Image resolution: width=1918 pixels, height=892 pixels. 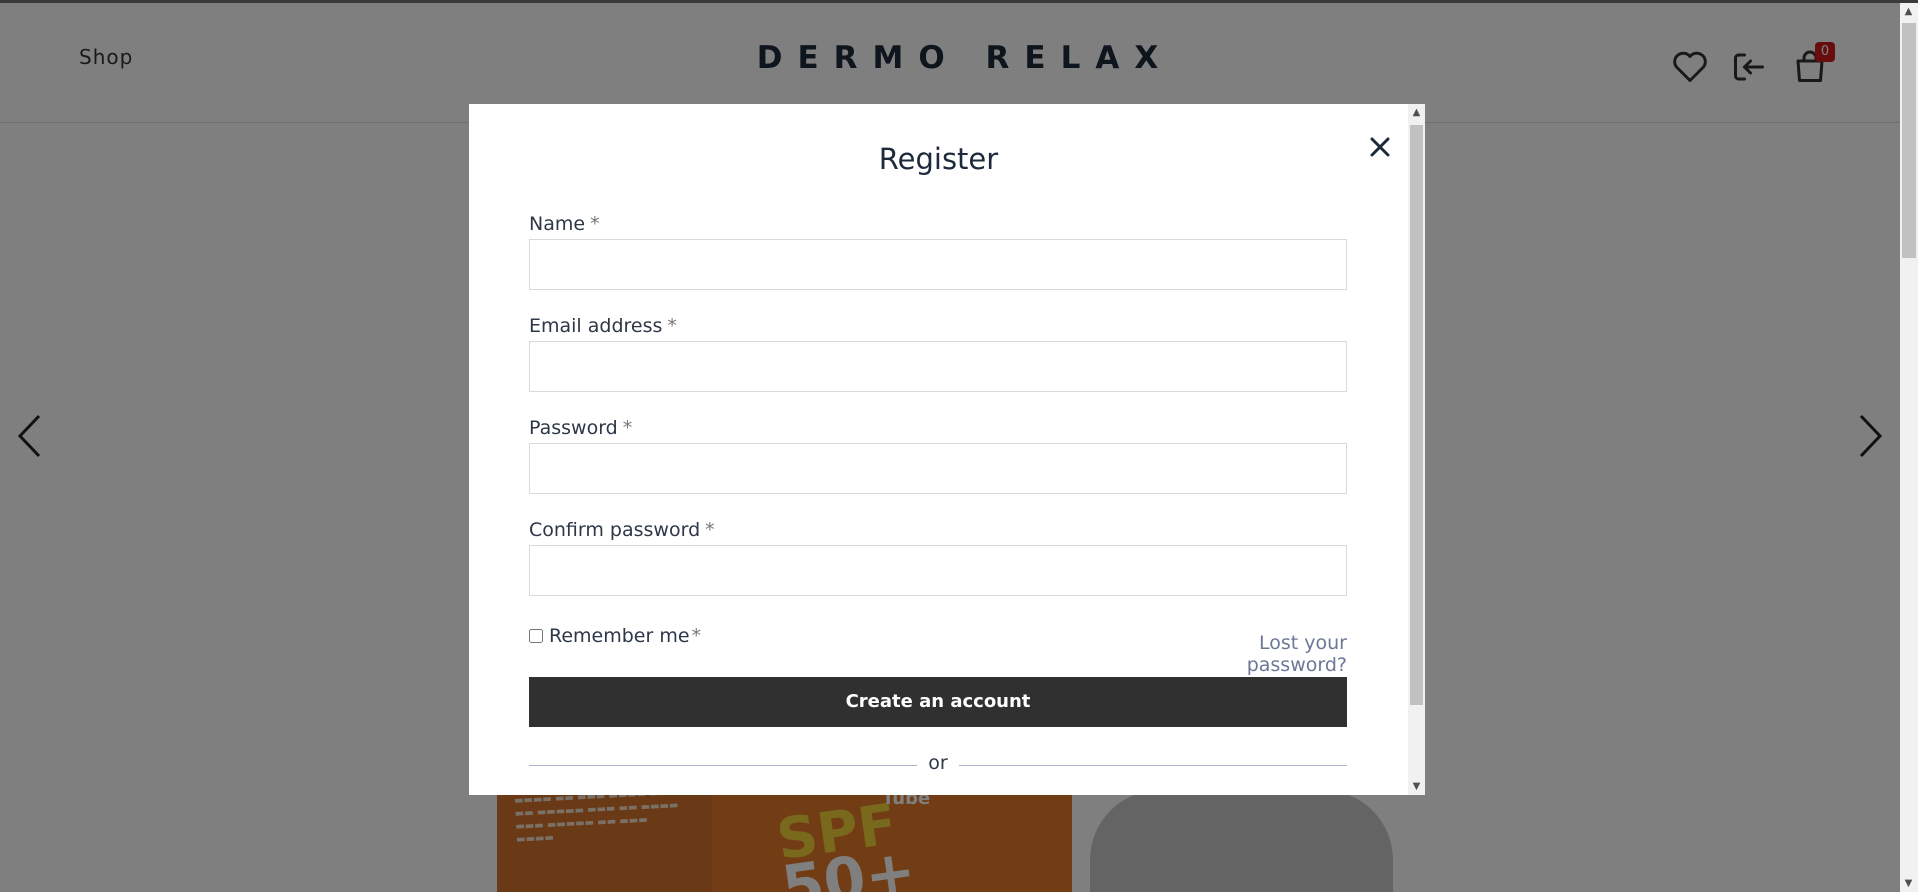 I want to click on confirm-password-field, so click(x=938, y=570).